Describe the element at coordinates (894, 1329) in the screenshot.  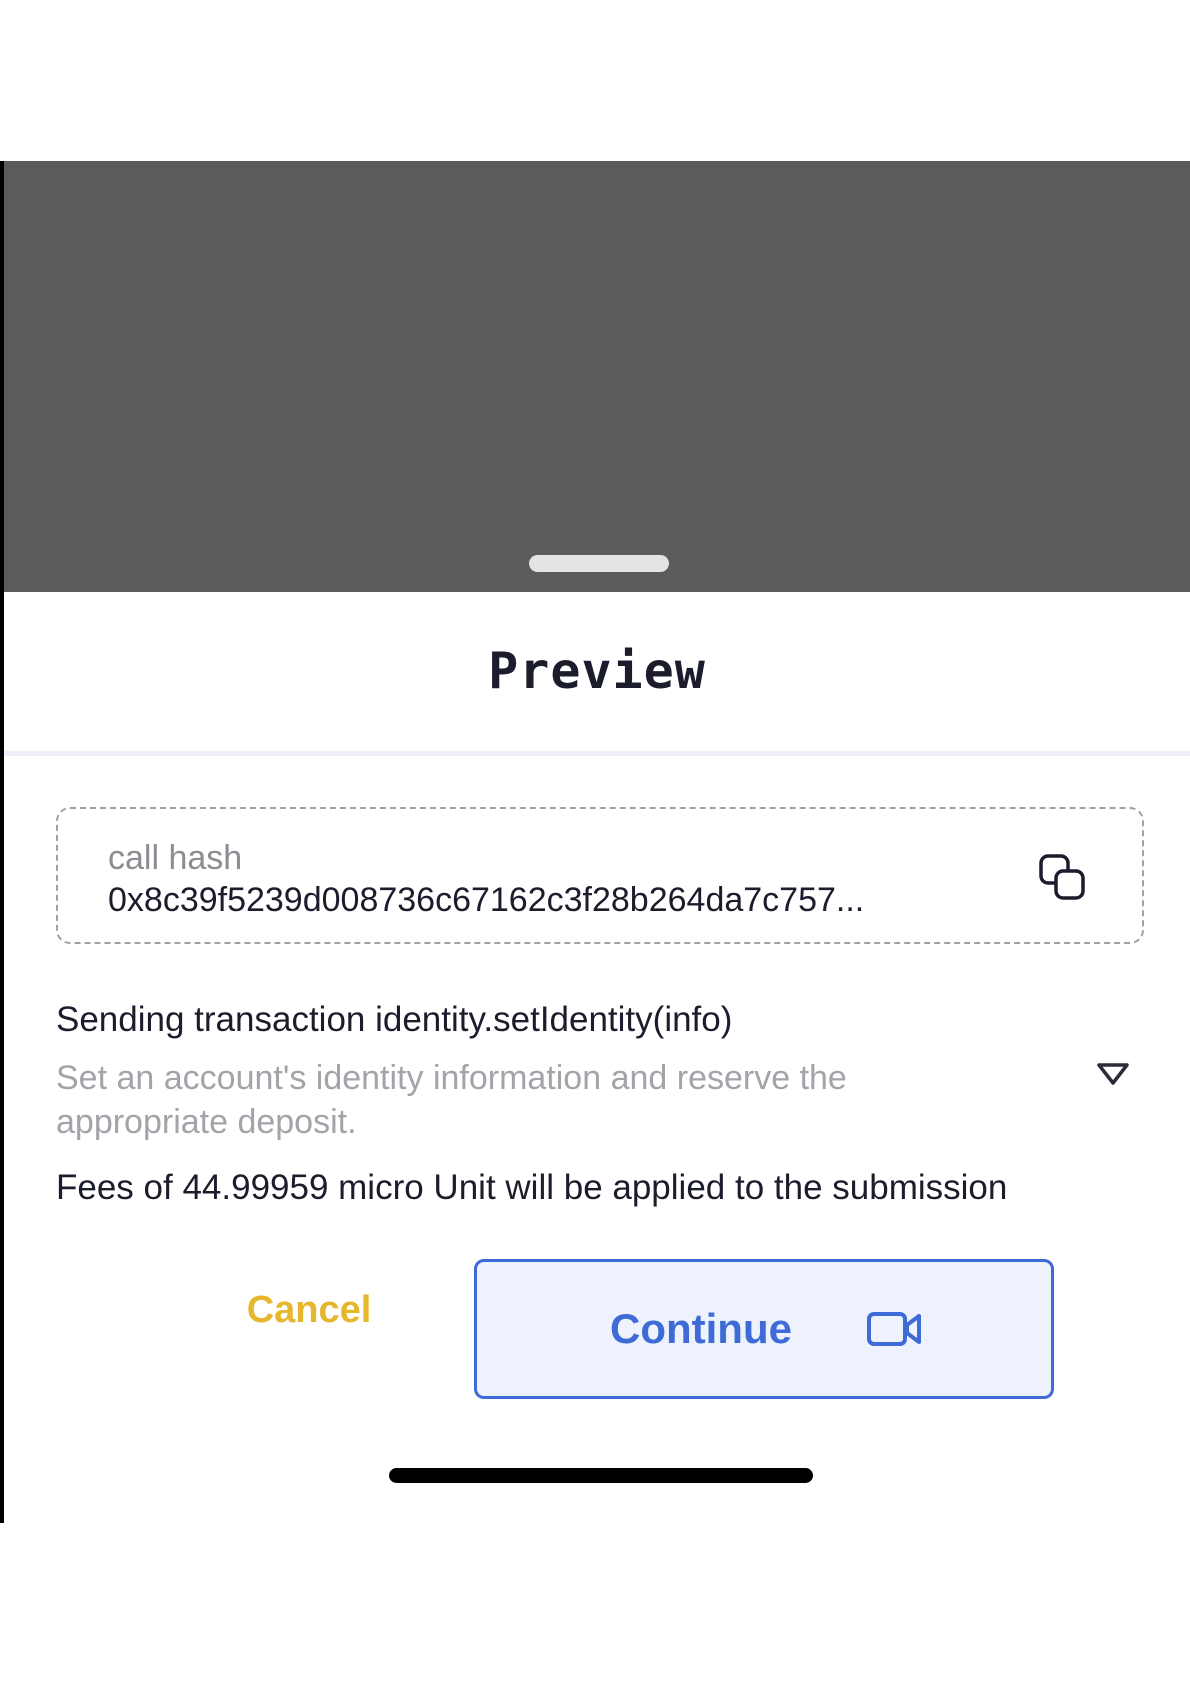
I see `video-camera-icon` at that location.